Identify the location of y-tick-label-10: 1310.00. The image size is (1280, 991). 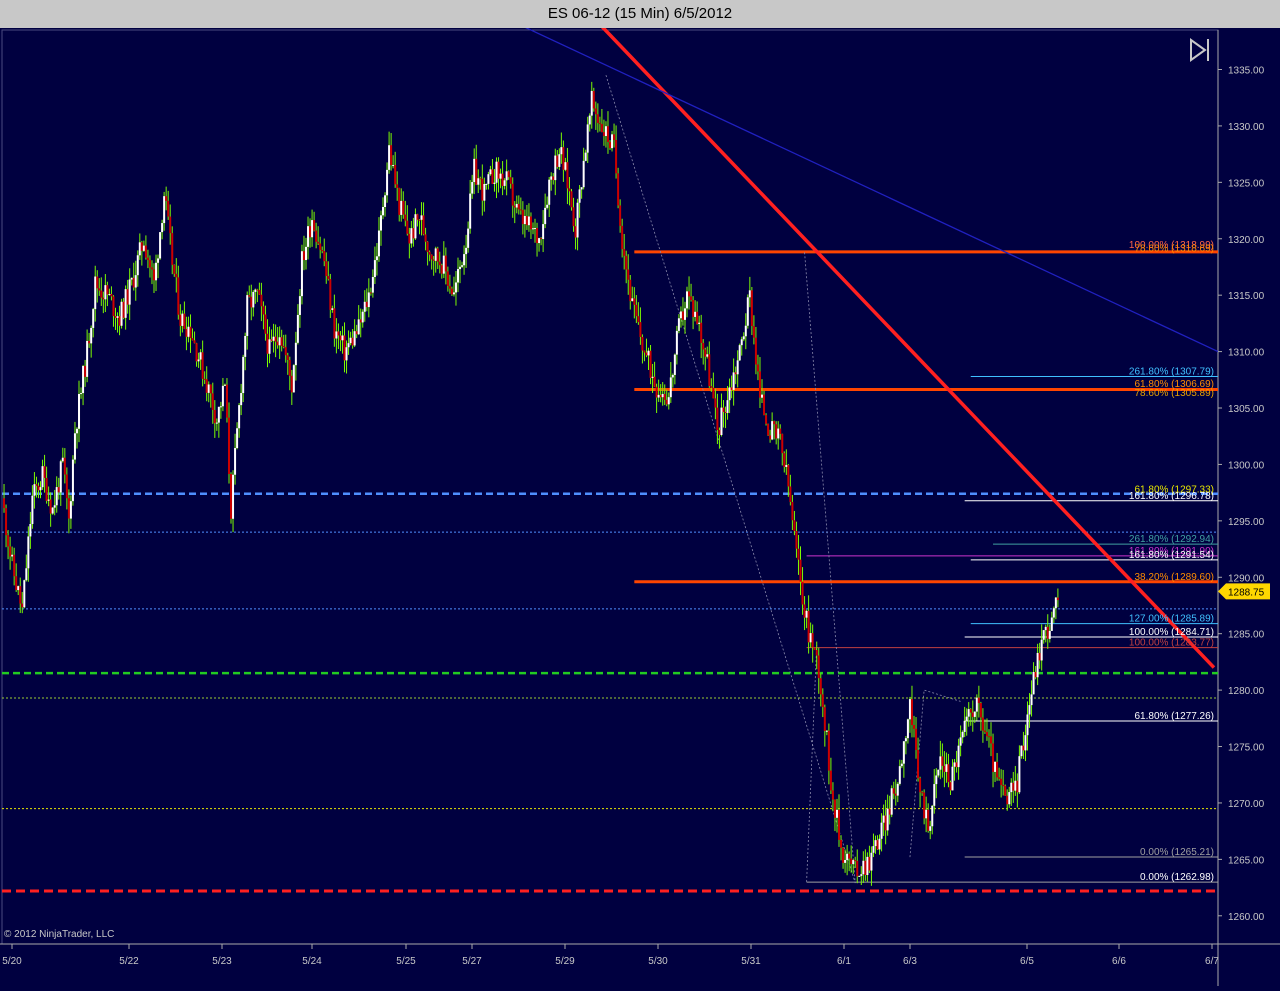
(1246, 353).